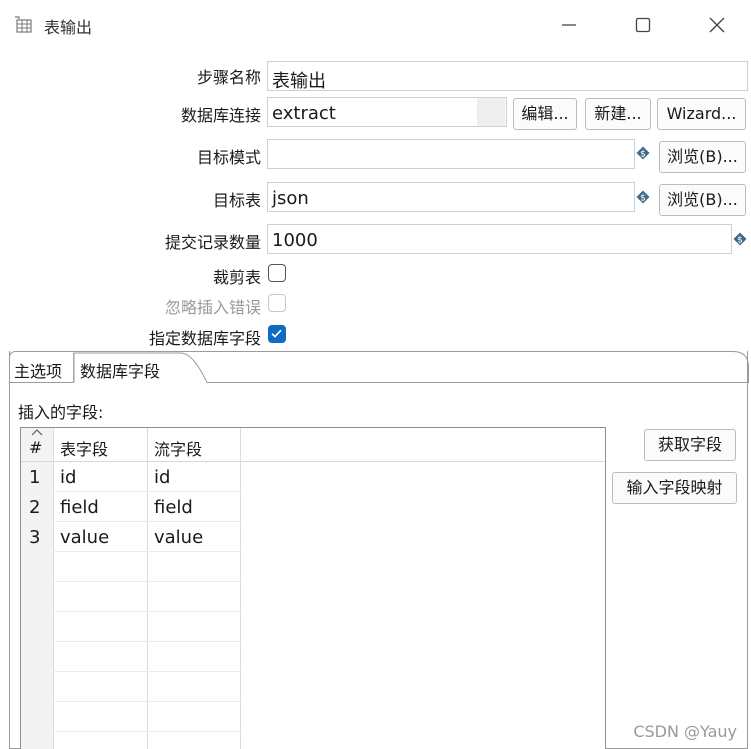 The width and height of the screenshot is (751, 749). What do you see at coordinates (277, 303) in the screenshot?
I see `ignore-errors-checkbox` at bounding box center [277, 303].